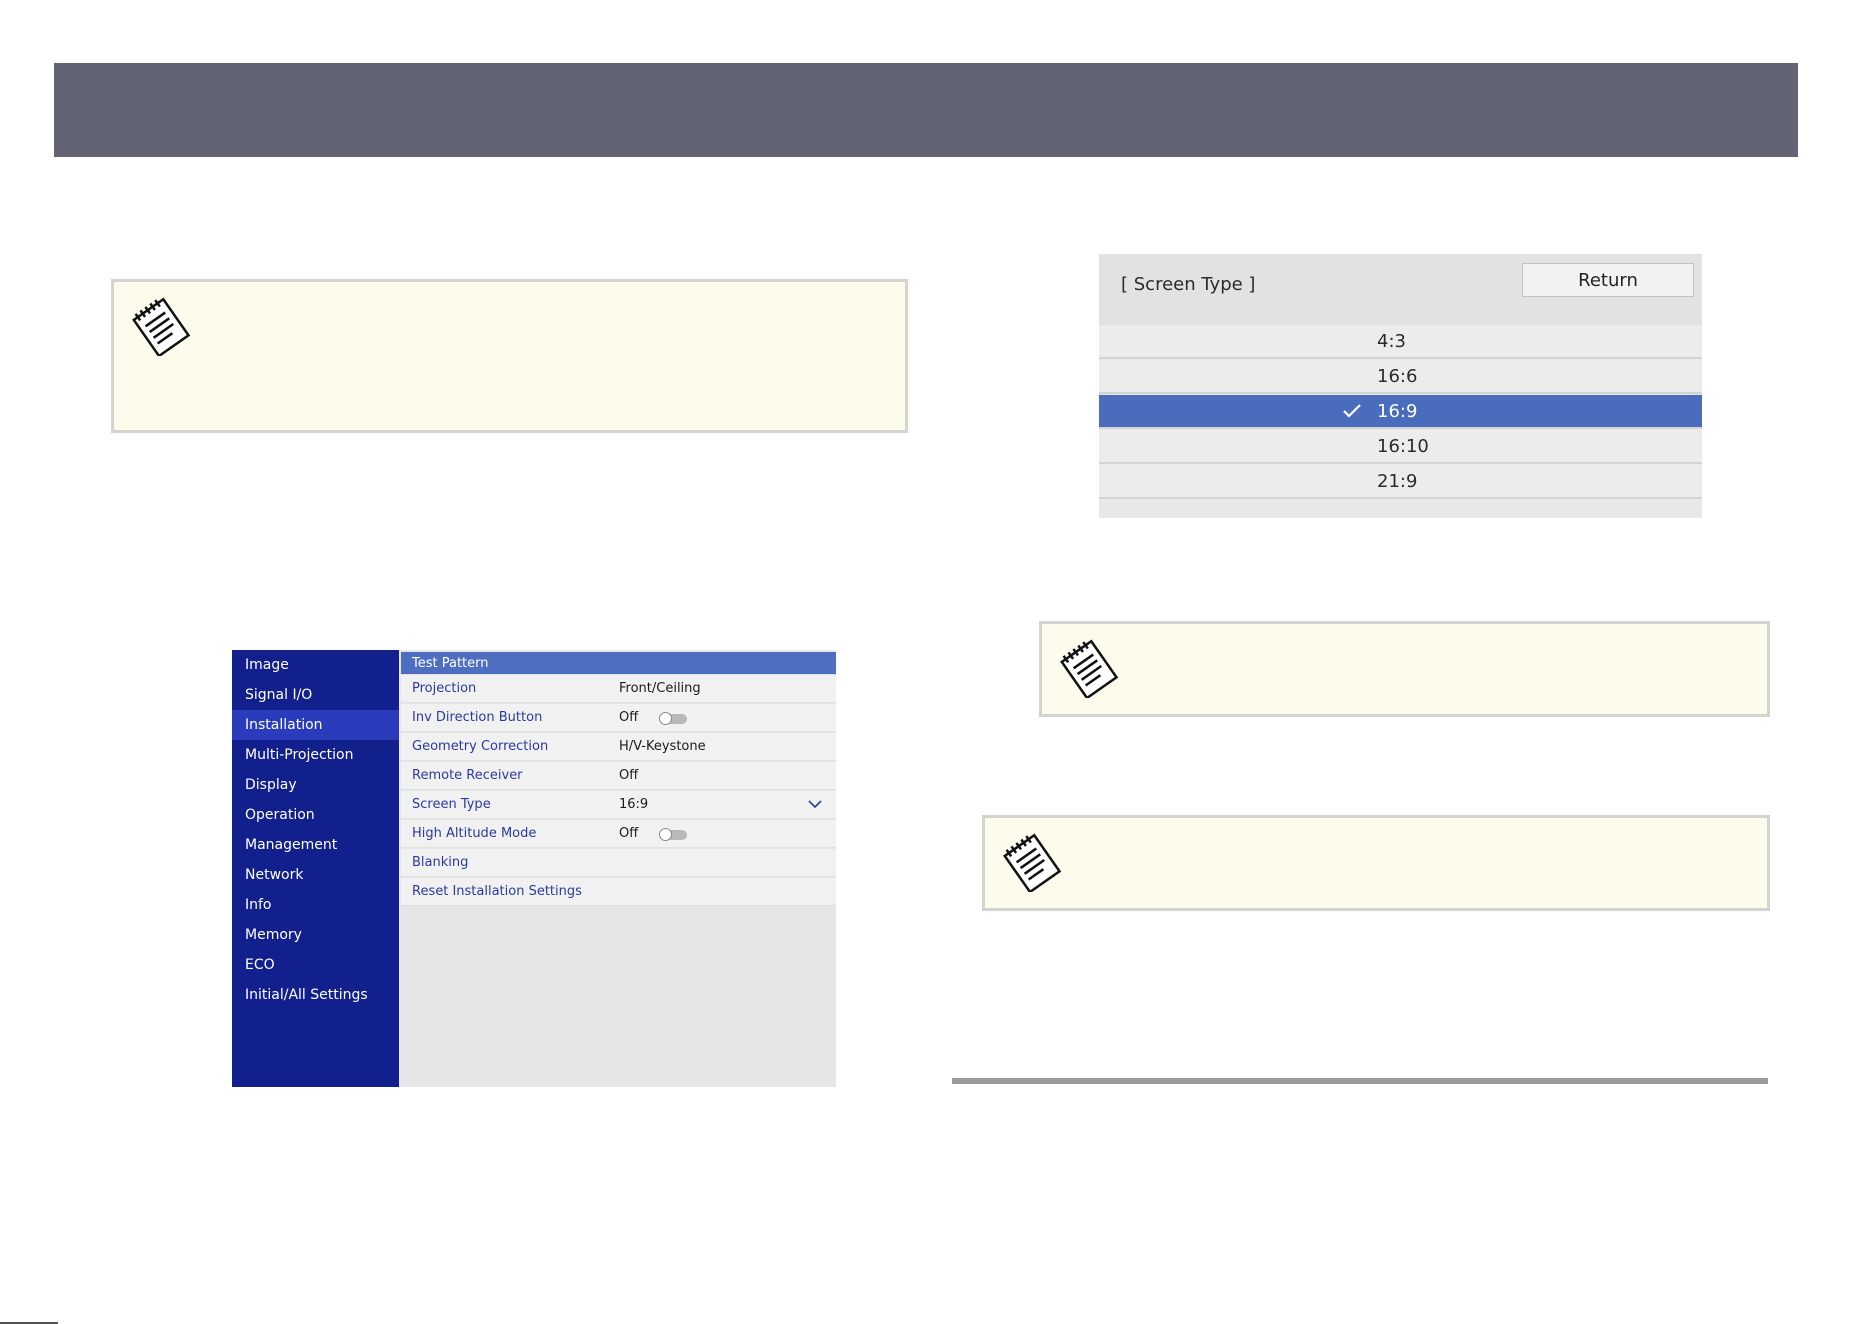 The height and width of the screenshot is (1324, 1872). What do you see at coordinates (315, 875) in the screenshot?
I see `sidebar-item-network: Network` at bounding box center [315, 875].